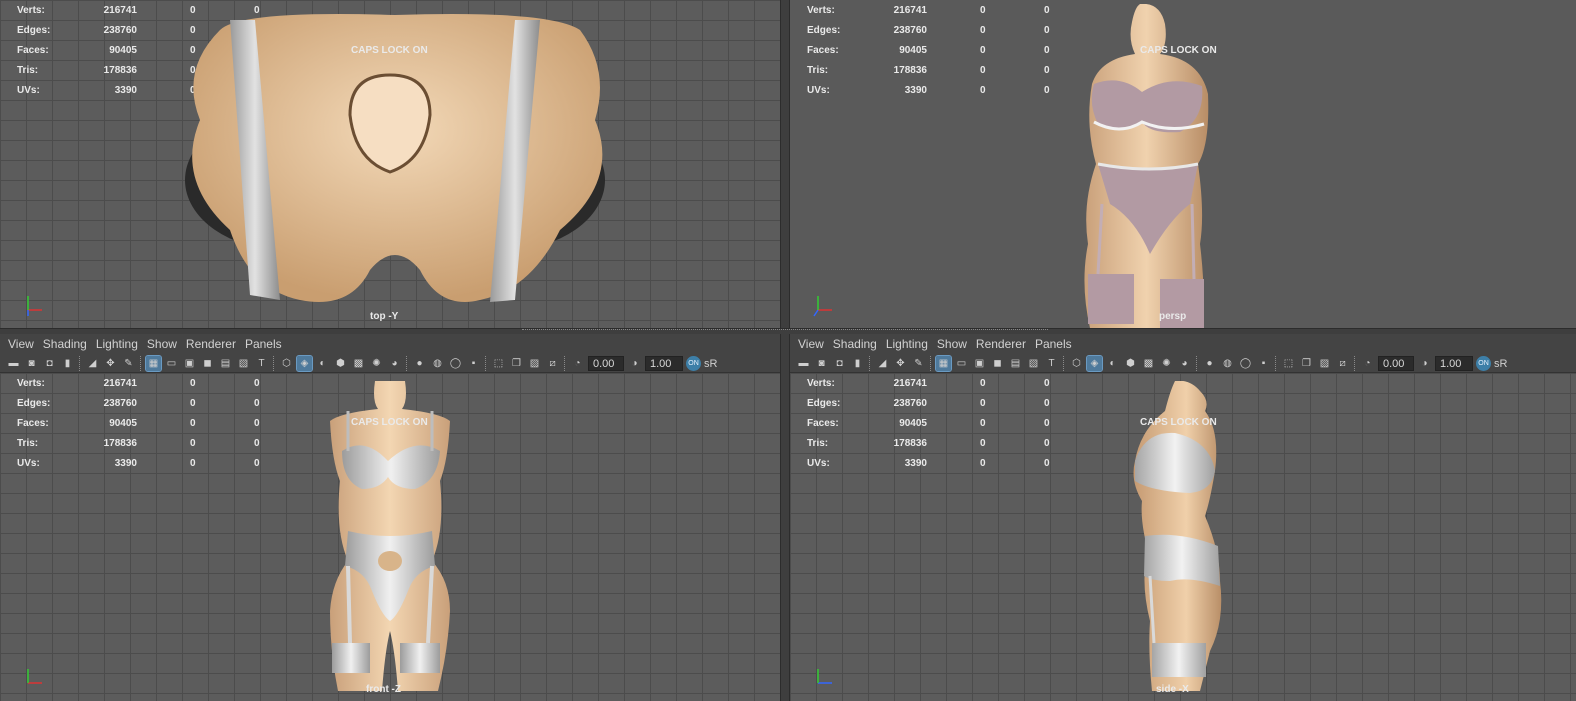  Describe the element at coordinates (785, 350) in the screenshot. I see `vertical-pane-splitter` at that location.